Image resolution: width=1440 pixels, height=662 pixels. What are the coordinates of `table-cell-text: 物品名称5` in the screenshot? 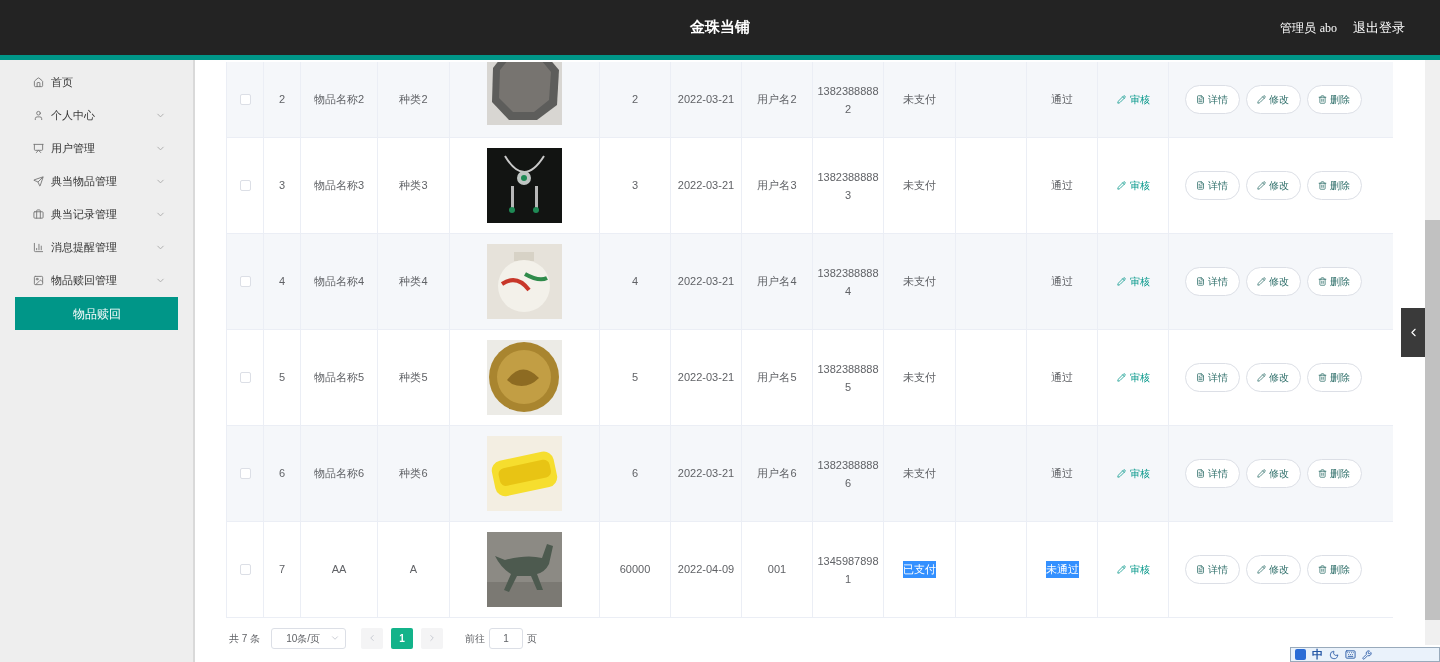 It's located at (339, 378).